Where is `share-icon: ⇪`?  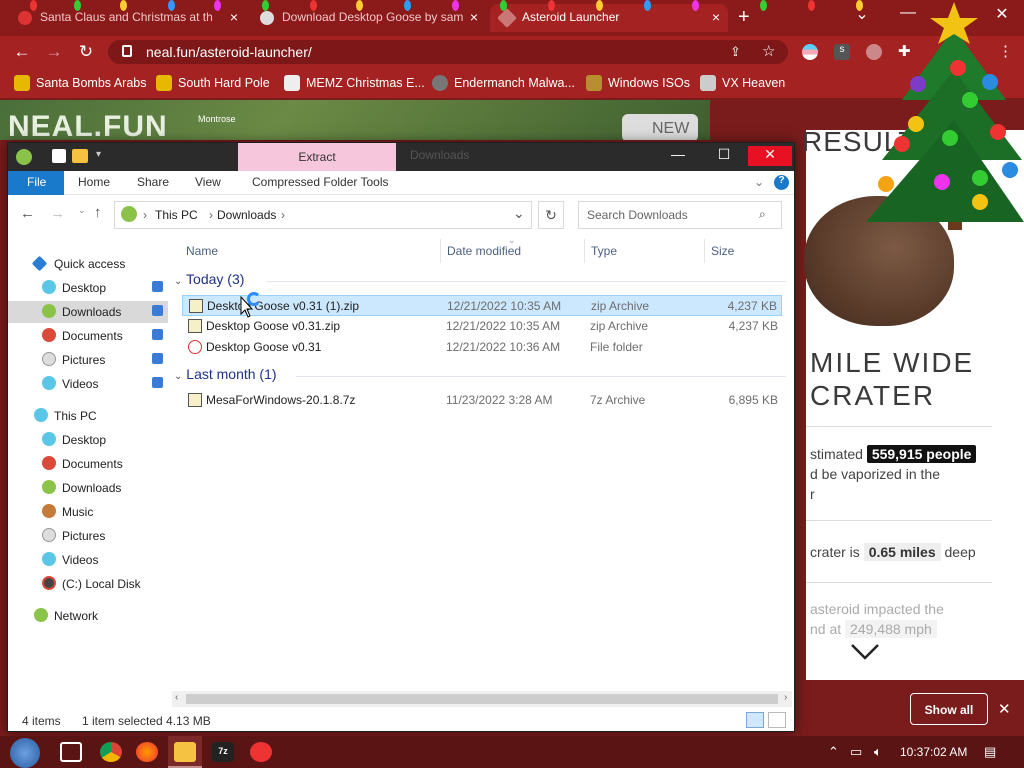
share-icon: ⇪ is located at coordinates (735, 52).